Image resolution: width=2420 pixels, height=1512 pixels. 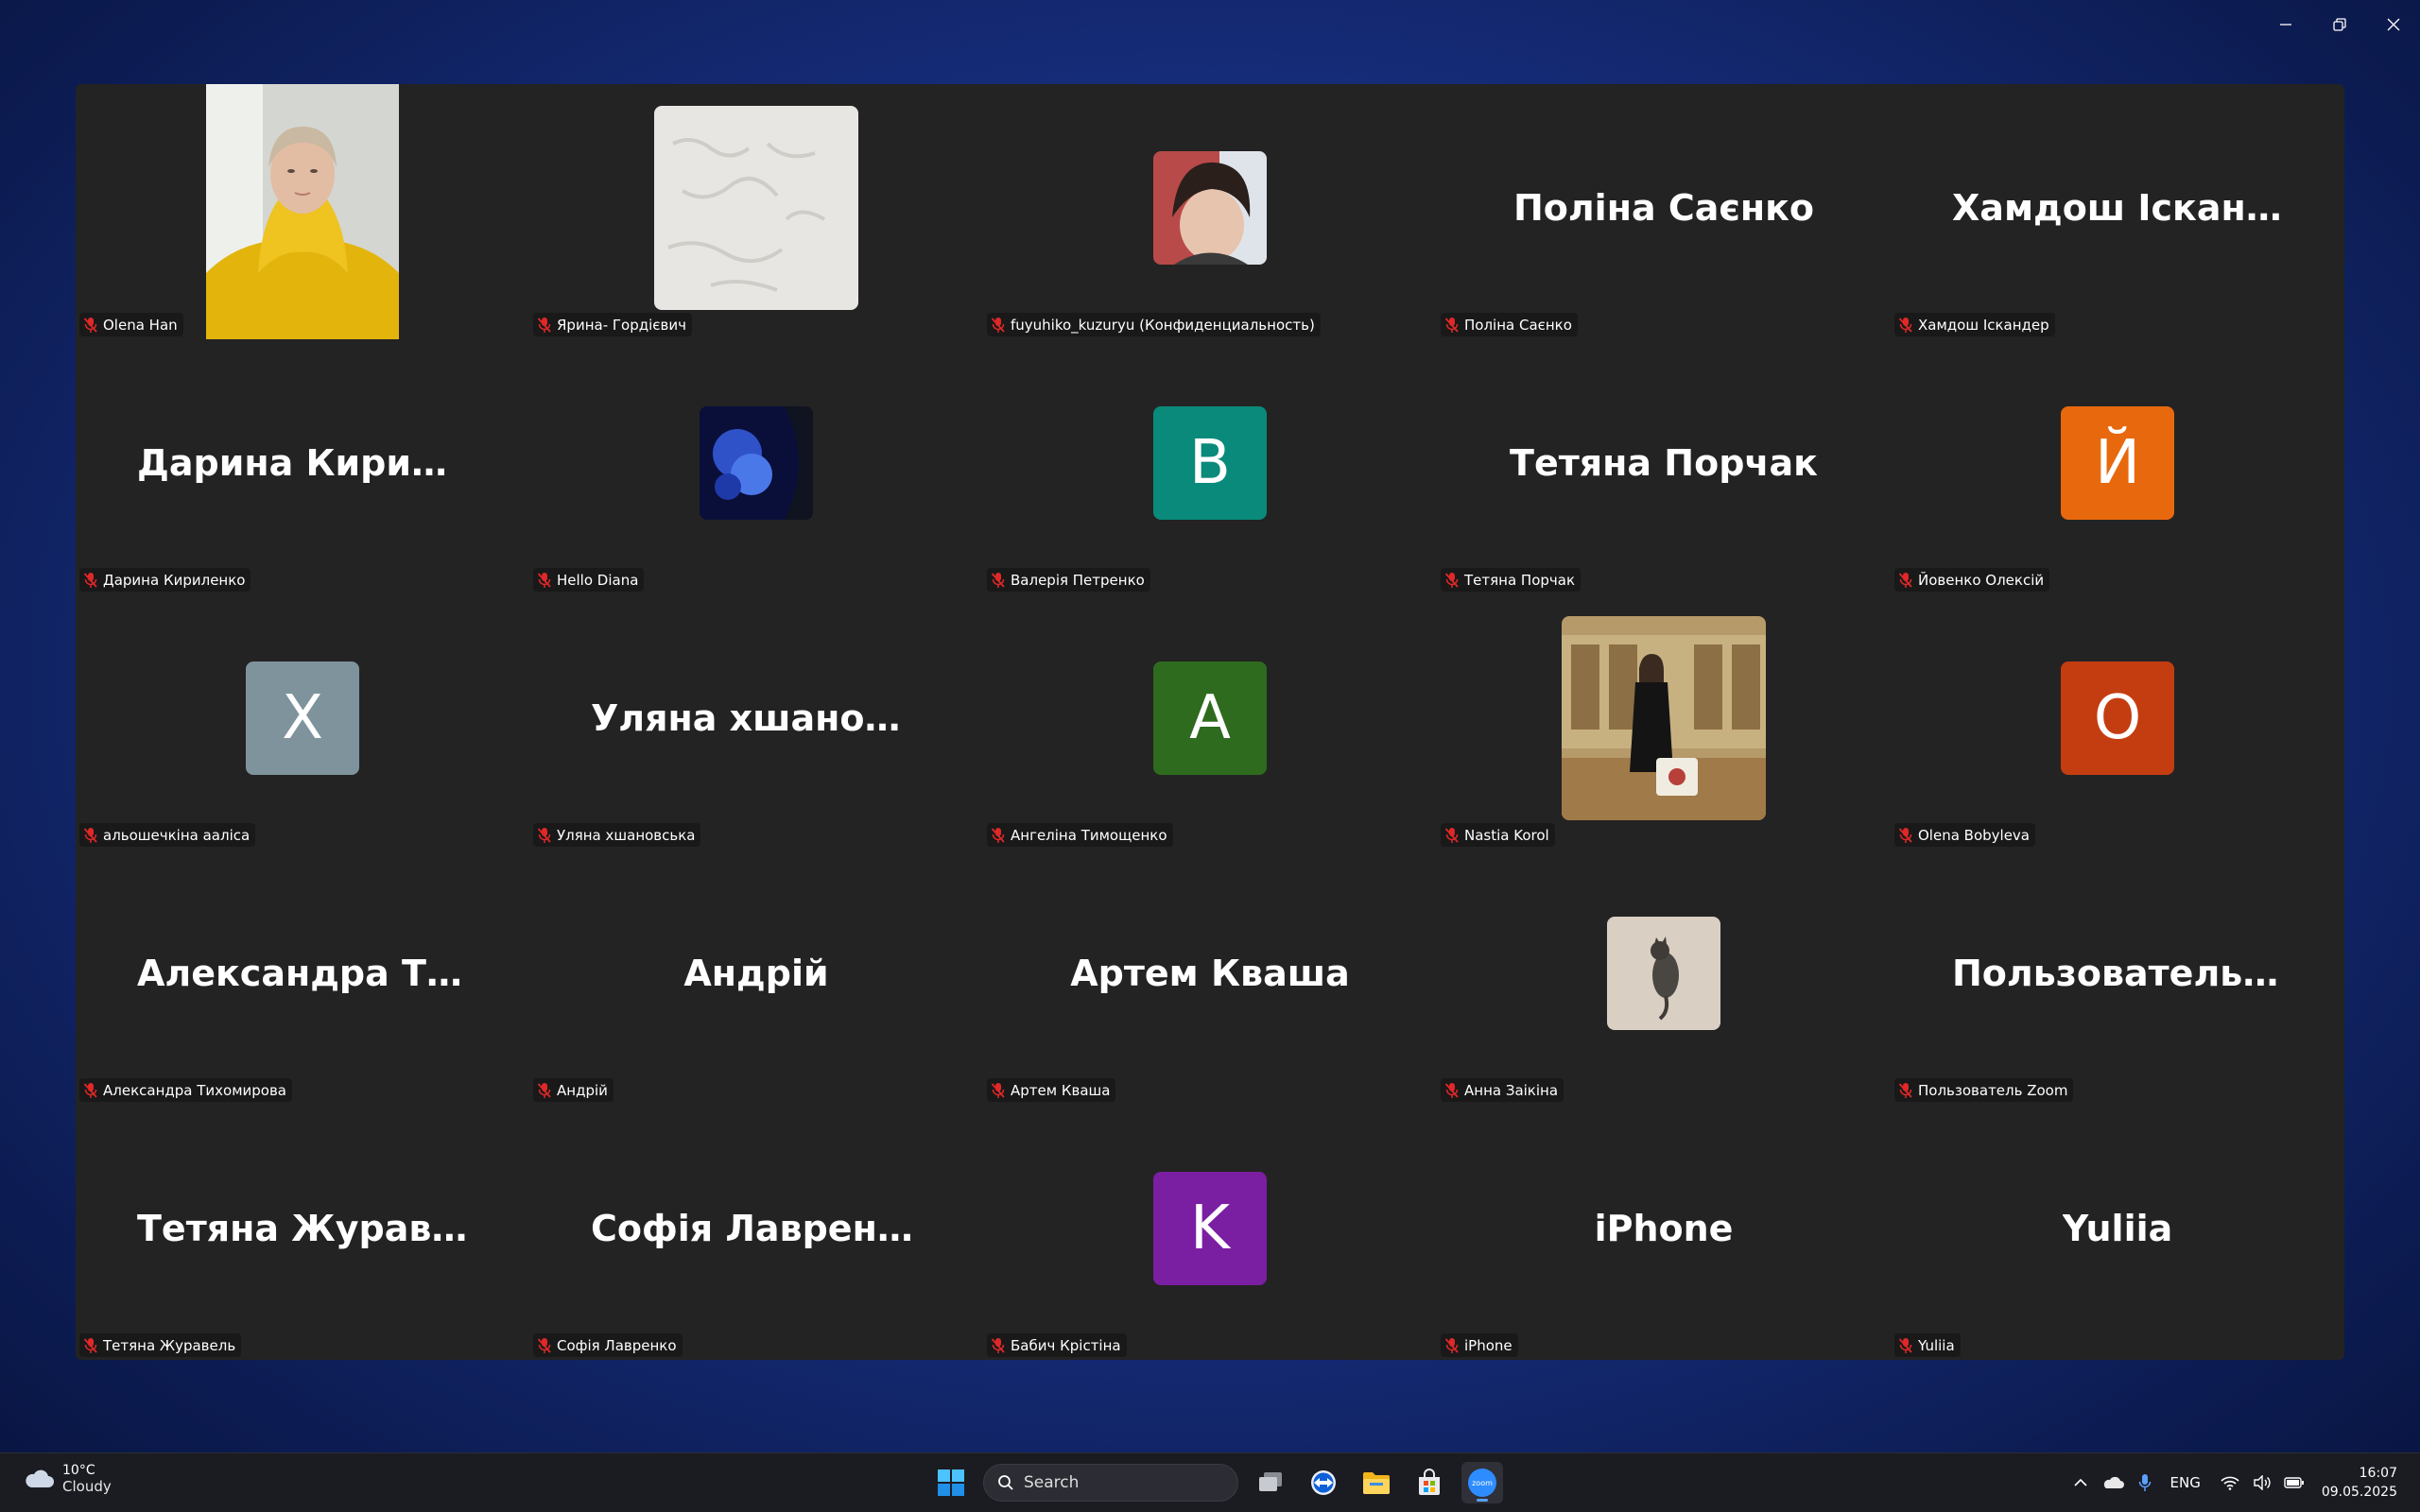 What do you see at coordinates (951, 1482) in the screenshot?
I see `start-button` at bounding box center [951, 1482].